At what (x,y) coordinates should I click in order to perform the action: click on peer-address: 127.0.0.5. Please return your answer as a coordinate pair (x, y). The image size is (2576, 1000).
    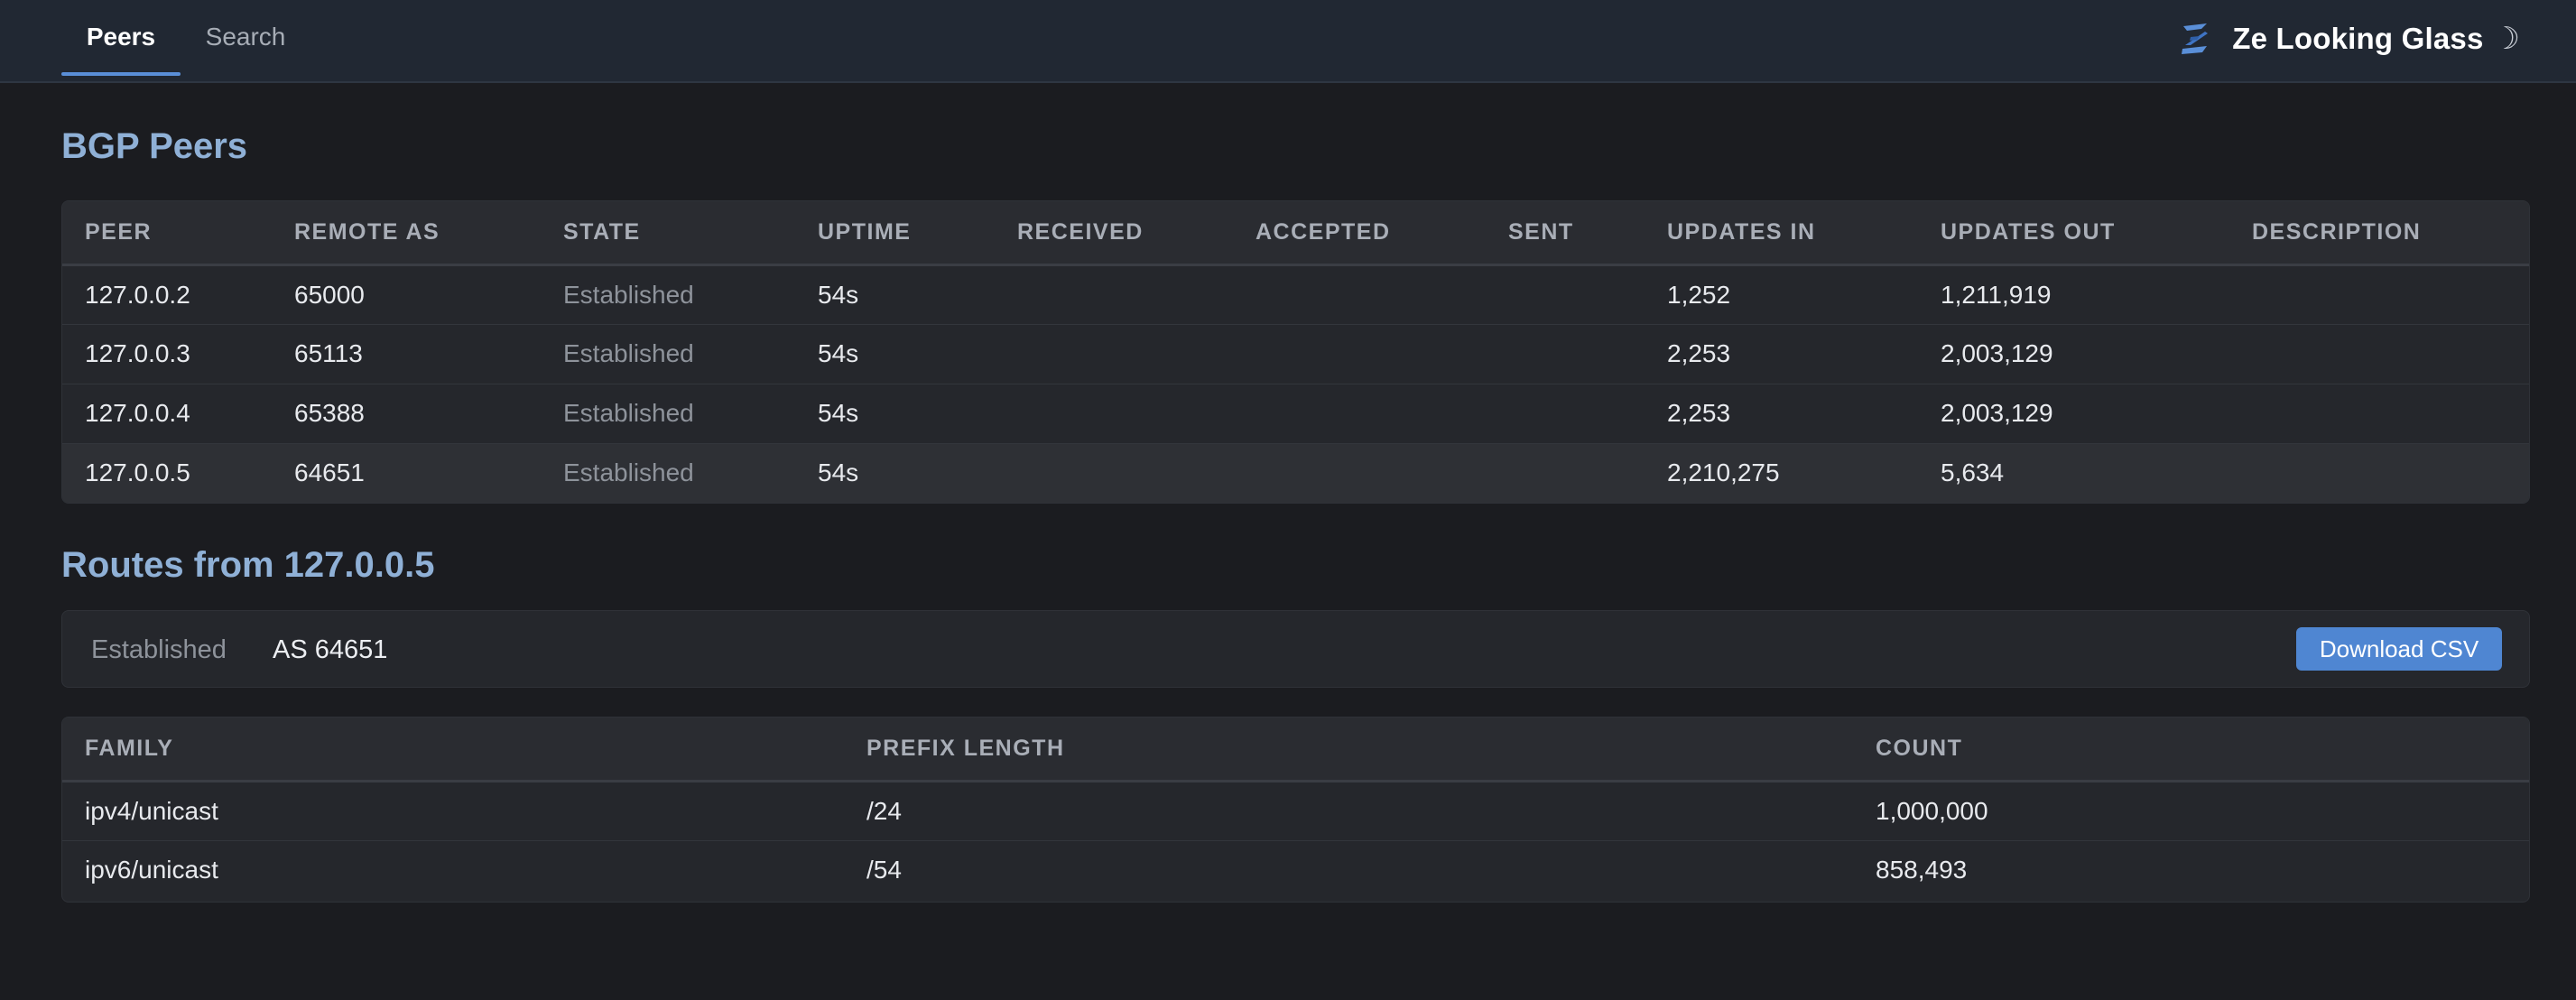
    Looking at the image, I should click on (167, 473).